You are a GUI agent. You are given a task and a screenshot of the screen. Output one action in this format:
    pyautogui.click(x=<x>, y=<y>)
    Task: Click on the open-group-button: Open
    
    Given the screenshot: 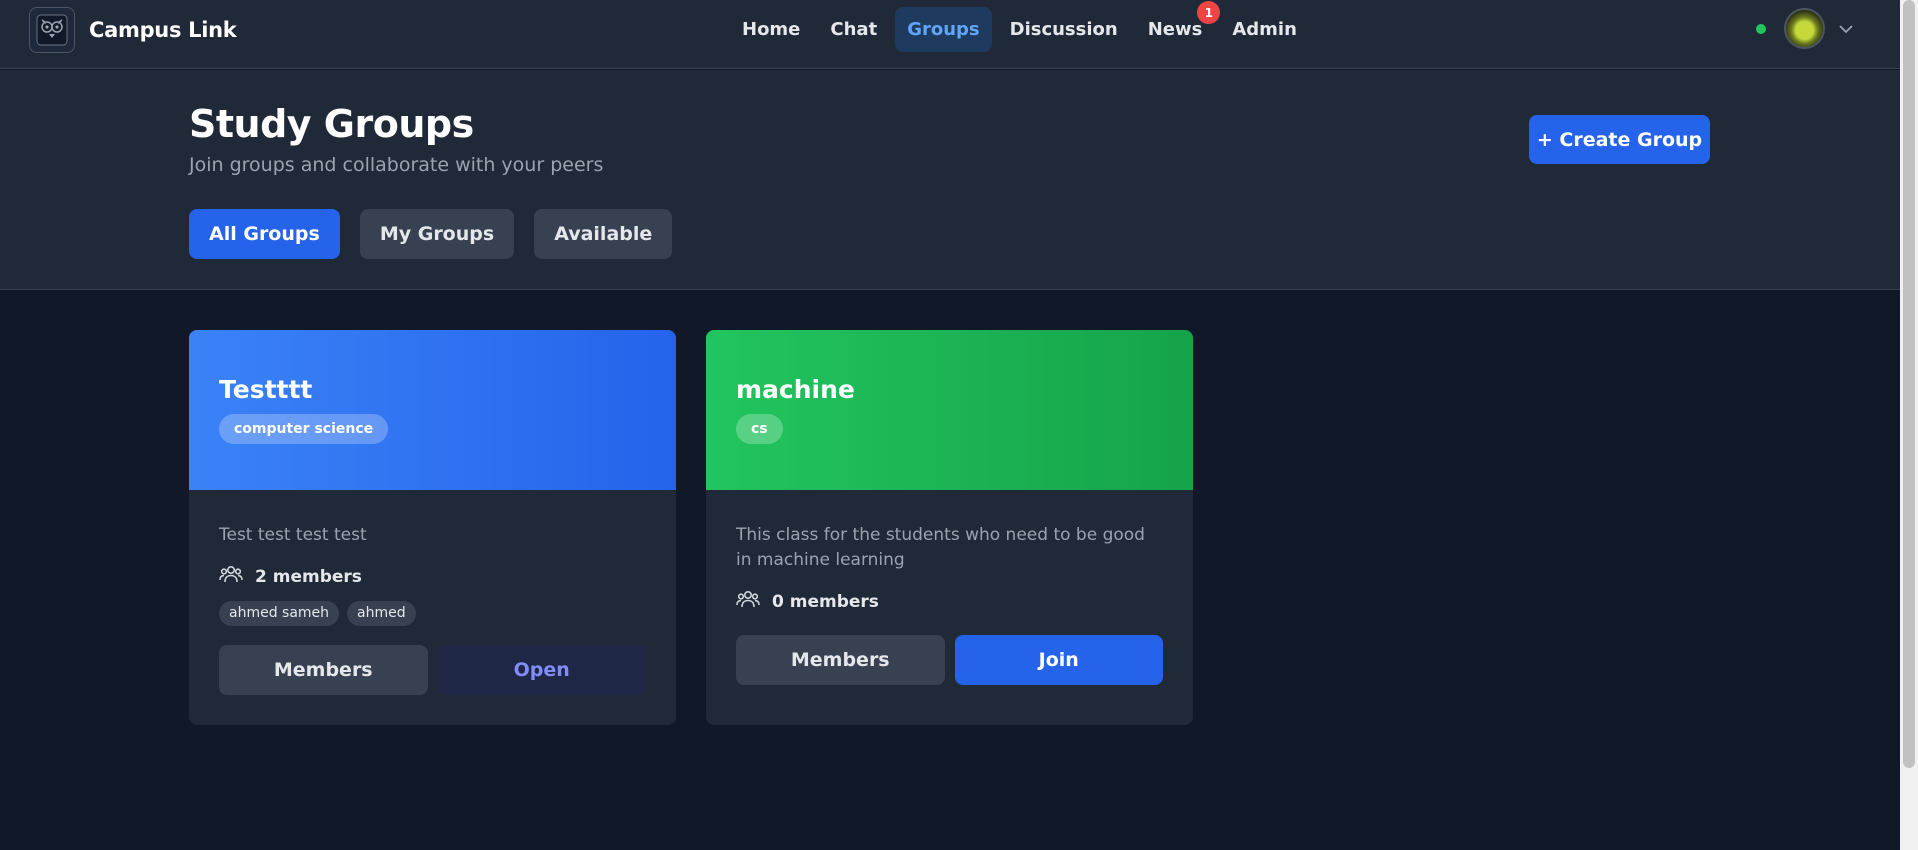 What is the action you would take?
    pyautogui.click(x=541, y=670)
    